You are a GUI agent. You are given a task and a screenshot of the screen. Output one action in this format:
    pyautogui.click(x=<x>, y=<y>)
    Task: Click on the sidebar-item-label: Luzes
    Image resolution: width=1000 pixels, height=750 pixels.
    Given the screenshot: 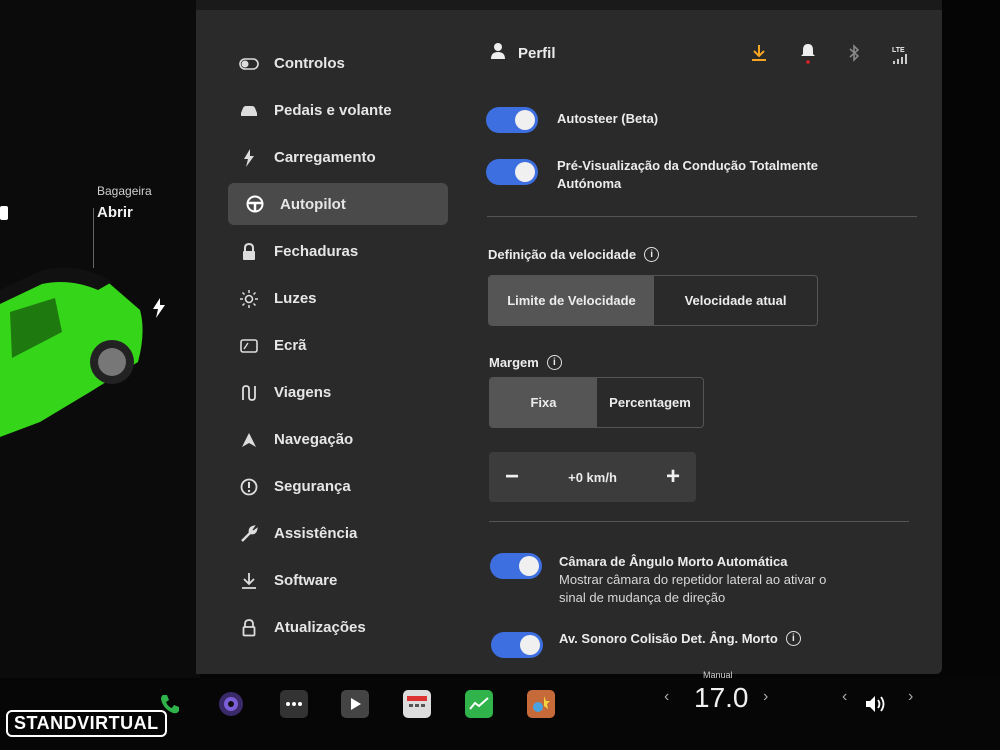 What is the action you would take?
    pyautogui.click(x=295, y=298)
    